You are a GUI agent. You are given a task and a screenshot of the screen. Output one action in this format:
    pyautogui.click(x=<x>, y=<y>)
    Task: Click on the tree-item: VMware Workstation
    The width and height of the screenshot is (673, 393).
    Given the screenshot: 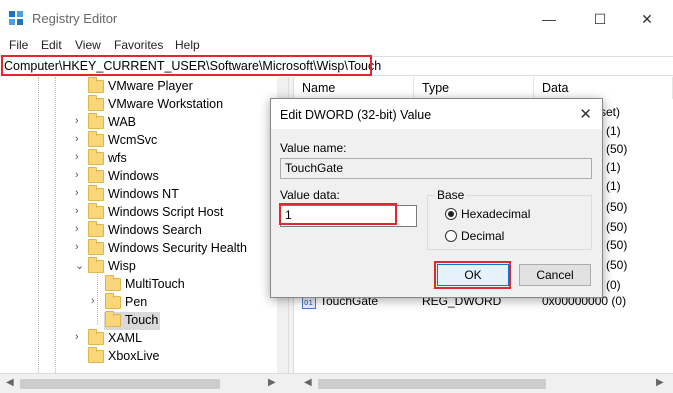 What is the action you would take?
    pyautogui.click(x=144, y=104)
    